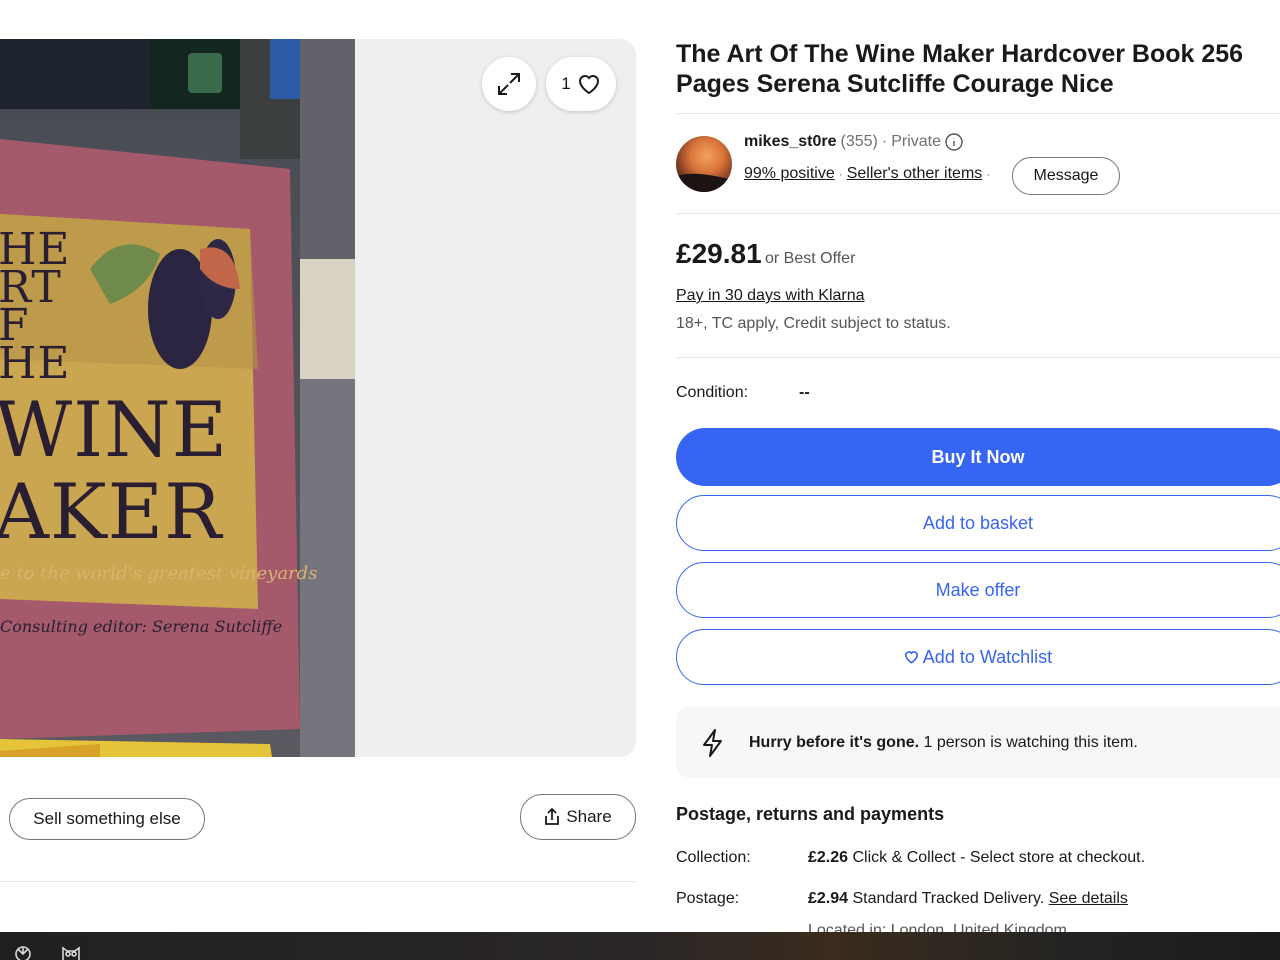 Image resolution: width=1280 pixels, height=960 pixels. I want to click on add-to-watchlist-button: Add to Watchlist, so click(978, 657).